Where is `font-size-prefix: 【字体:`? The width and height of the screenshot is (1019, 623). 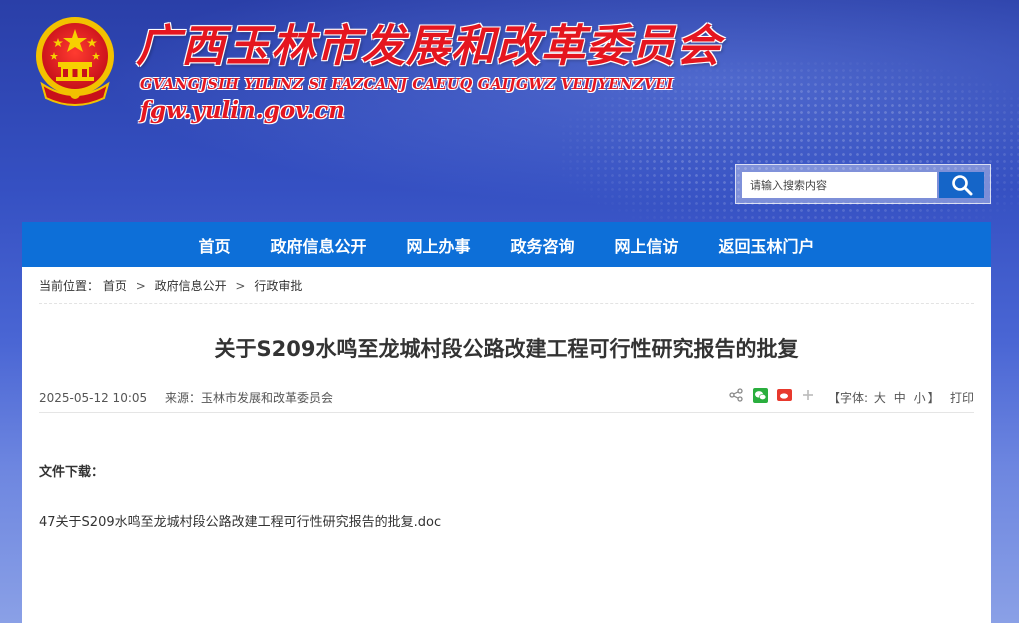
font-size-prefix: 【字体: is located at coordinates (848, 398).